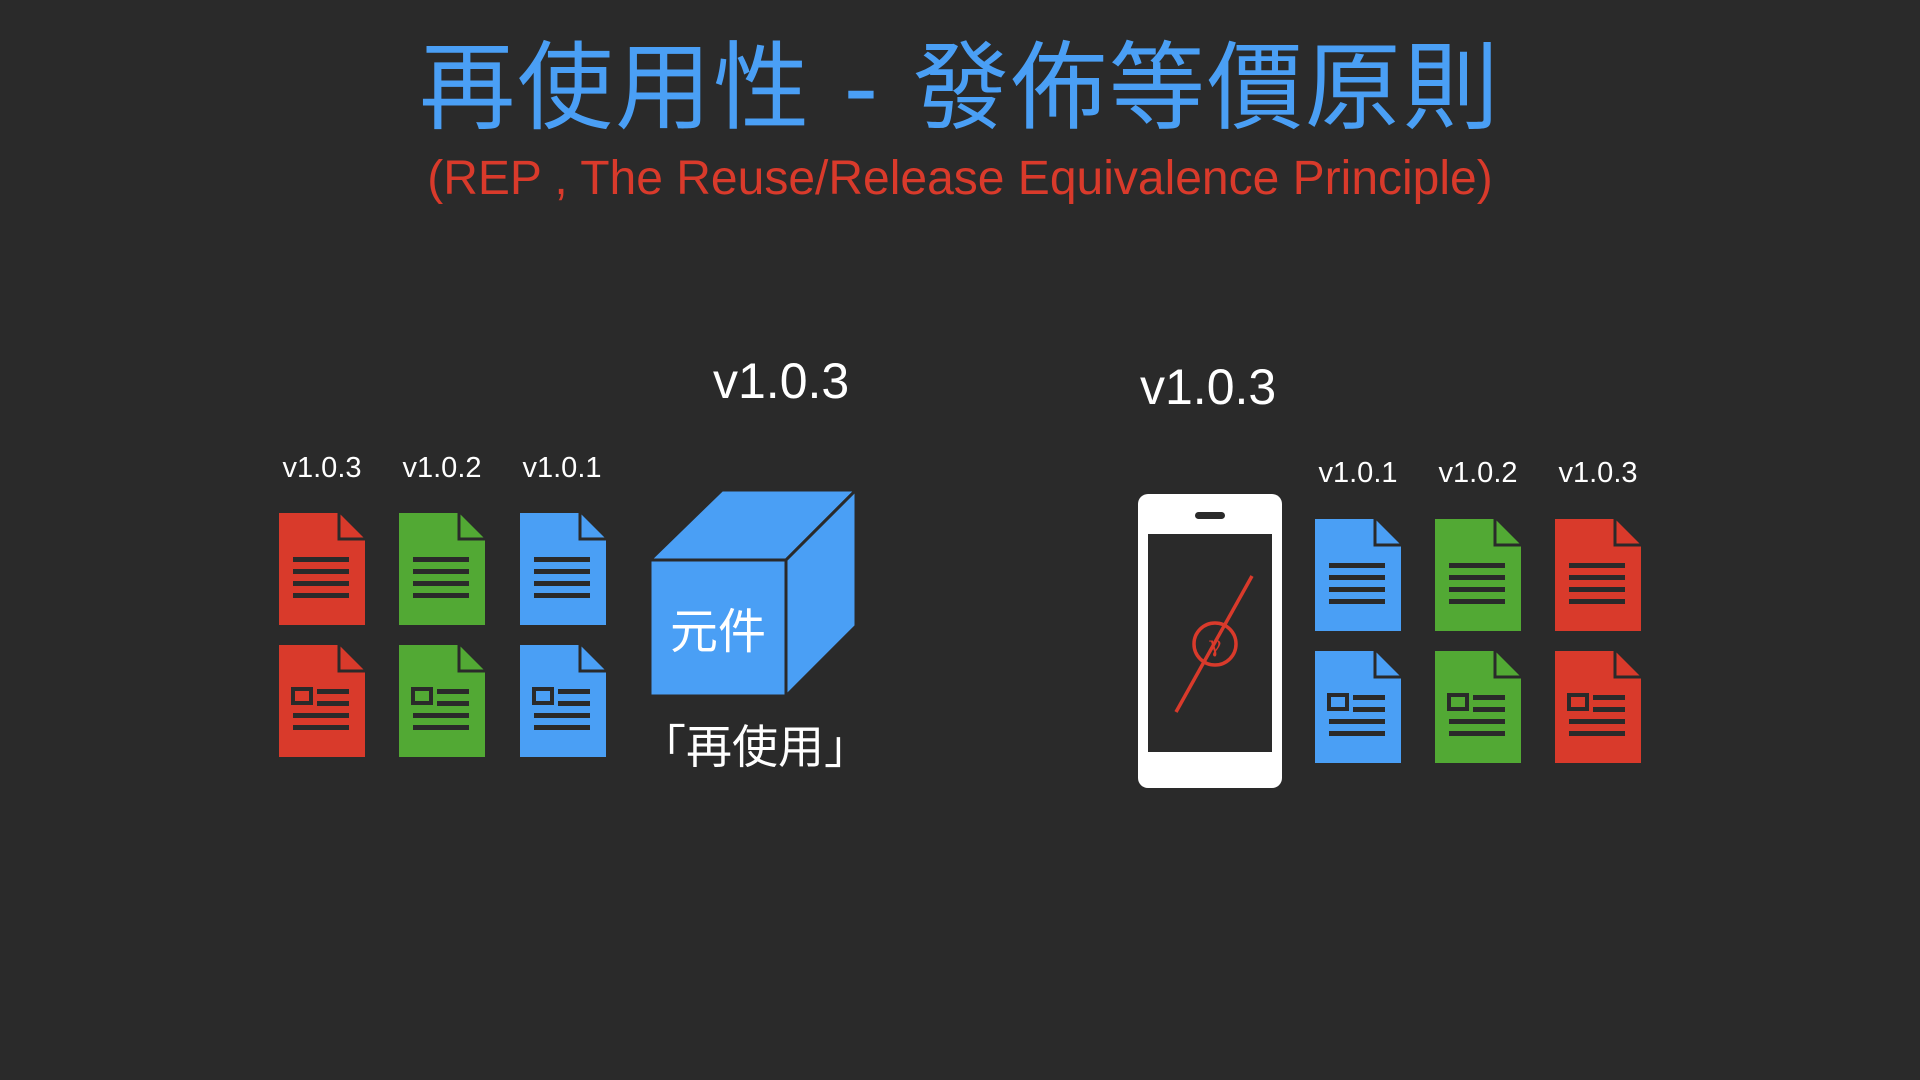 This screenshot has width=1920, height=1080. I want to click on left-col-version: v1.0.1, so click(562, 468).